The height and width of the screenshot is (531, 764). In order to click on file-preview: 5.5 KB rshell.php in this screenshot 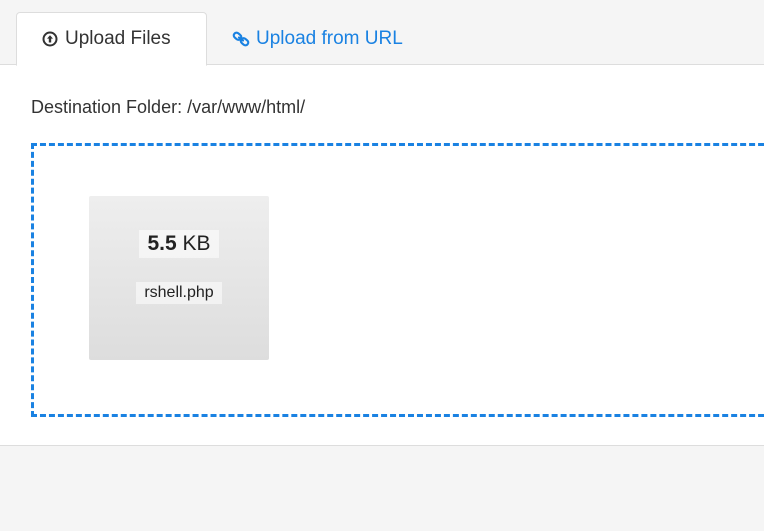, I will do `click(179, 278)`.